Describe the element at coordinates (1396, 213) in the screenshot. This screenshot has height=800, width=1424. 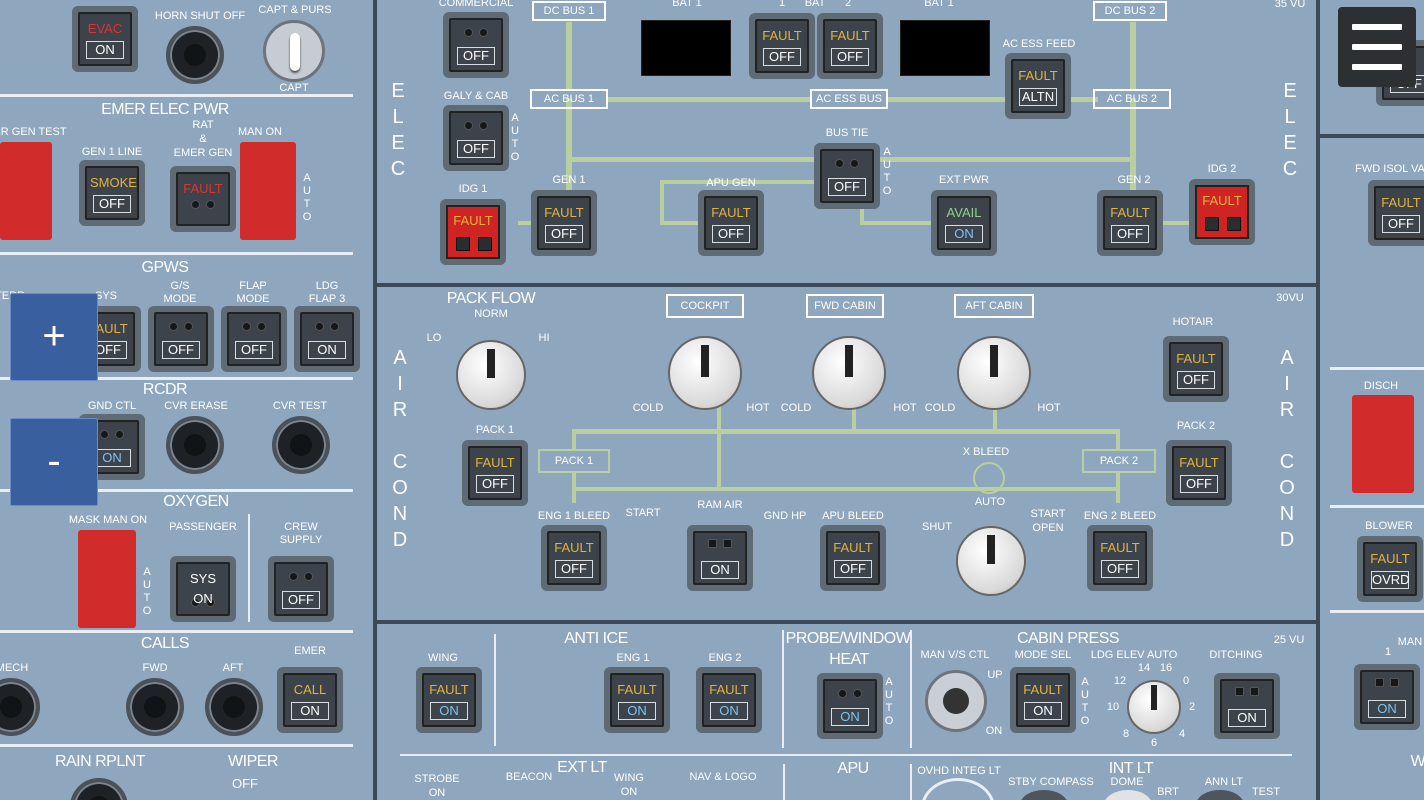
I see `fwd-isol-valve-button: FAULT OFF` at that location.